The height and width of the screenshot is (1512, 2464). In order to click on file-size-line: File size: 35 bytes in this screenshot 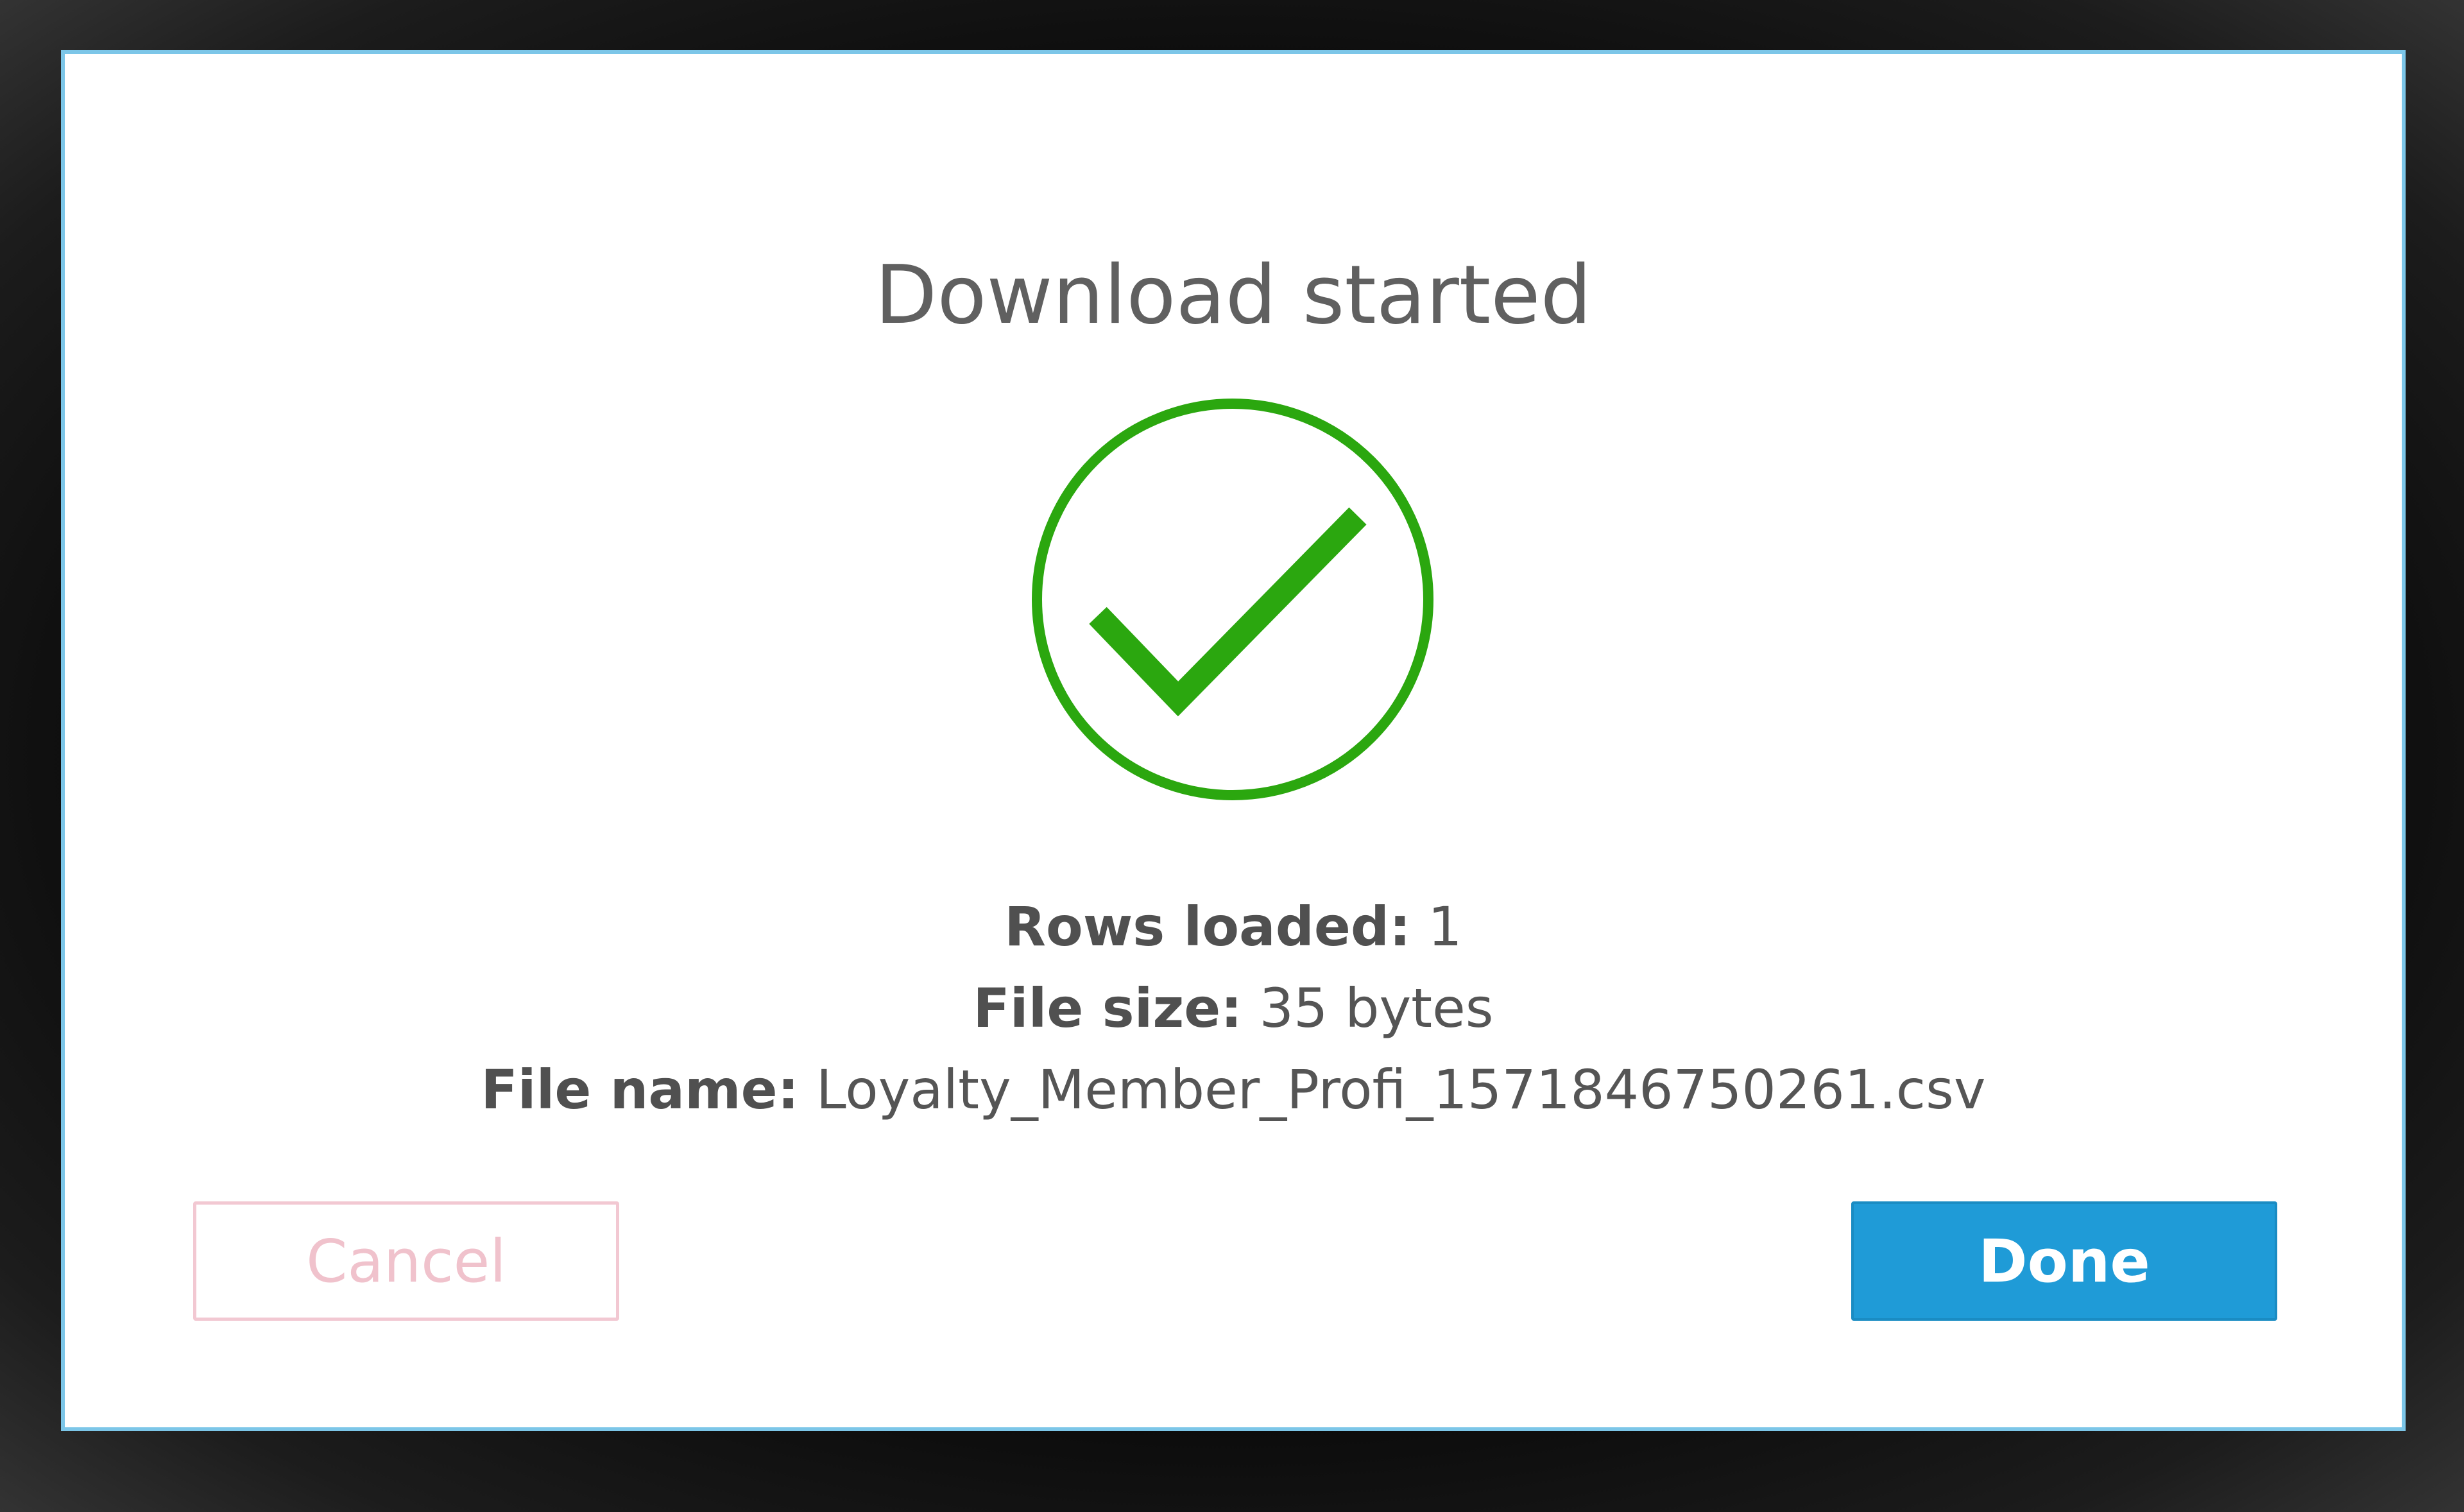, I will do `click(1233, 1008)`.